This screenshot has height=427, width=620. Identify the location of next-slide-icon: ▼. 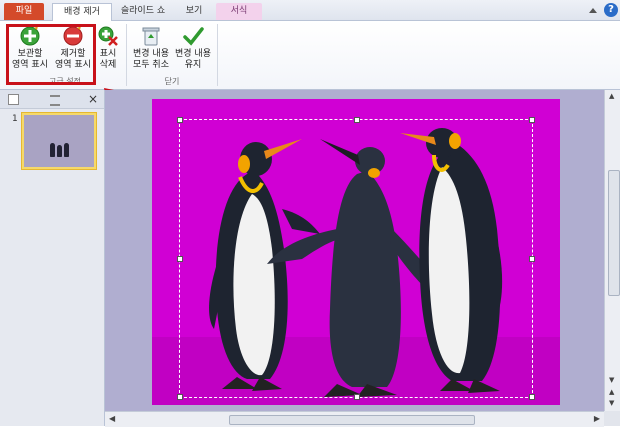
(611, 403).